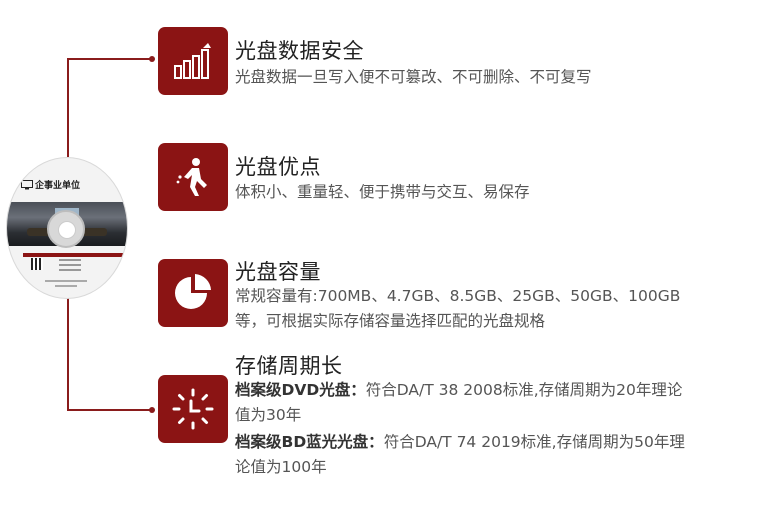  I want to click on section-icon-box-capacity, so click(193, 293).